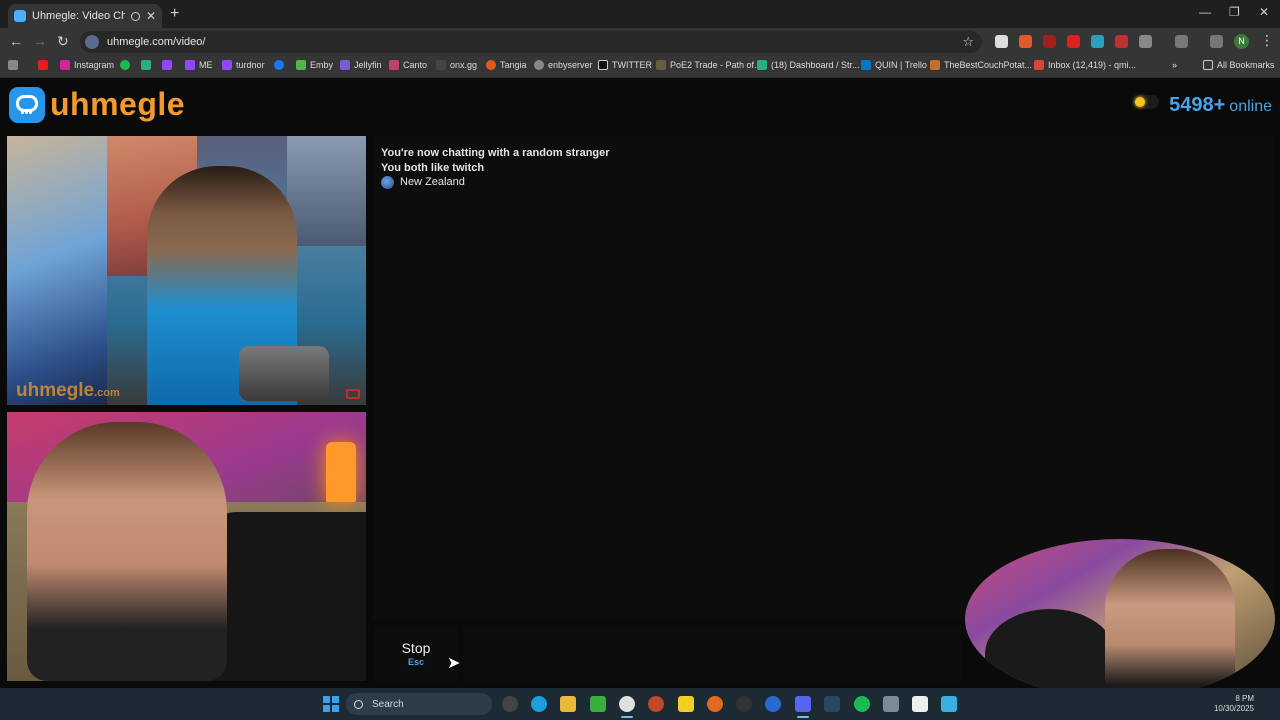 The height and width of the screenshot is (720, 1280). I want to click on taskbar-clock: 8 PM 10/30/2025, so click(1234, 704).